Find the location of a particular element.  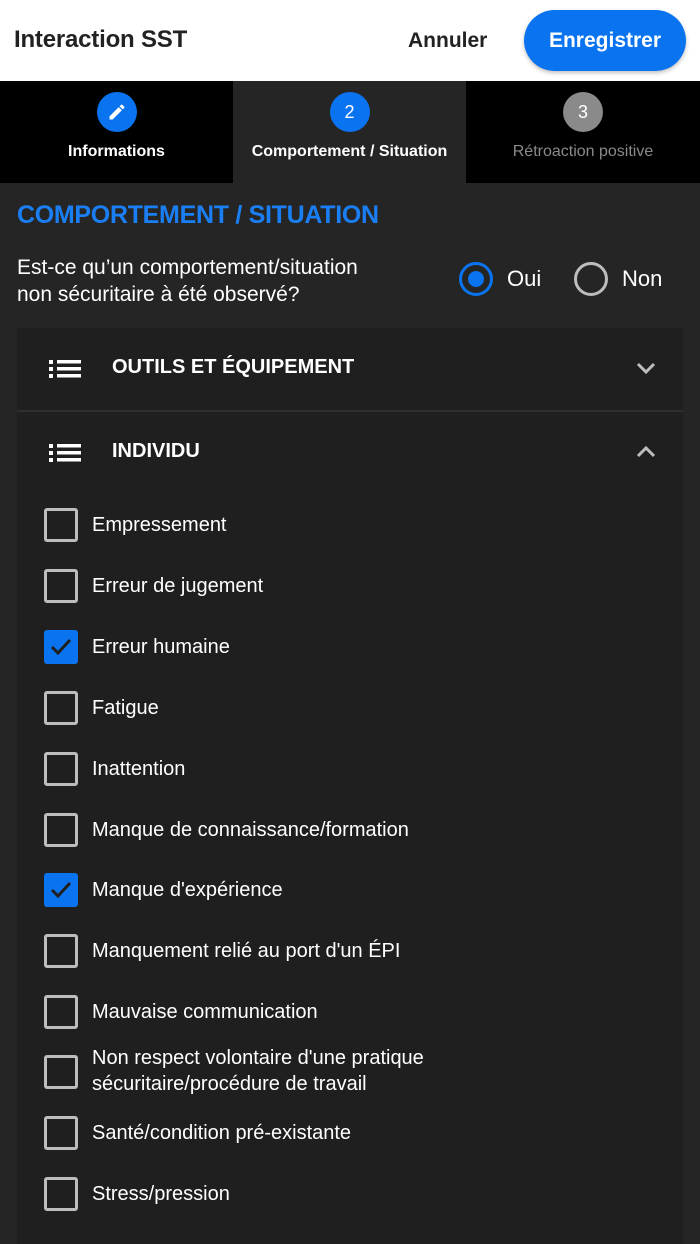

step-informations: Informations is located at coordinates (116, 132).